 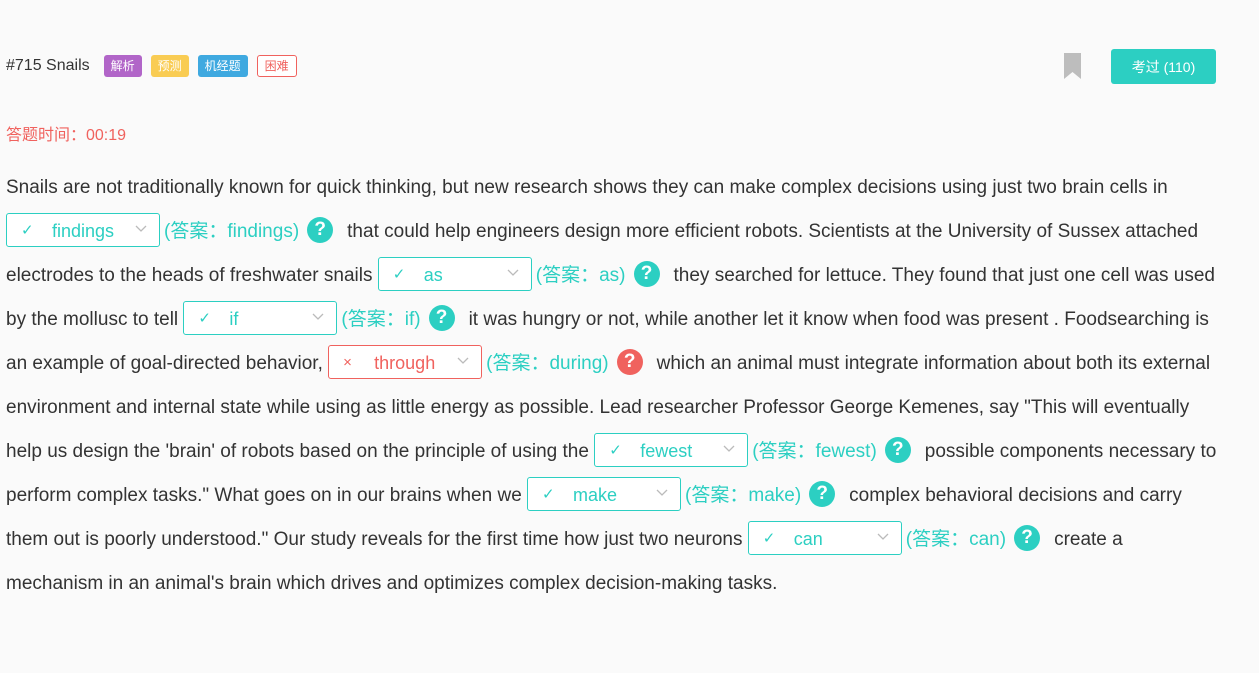 What do you see at coordinates (814, 451) in the screenshot?
I see `correct-answer: (答案：fewest)` at bounding box center [814, 451].